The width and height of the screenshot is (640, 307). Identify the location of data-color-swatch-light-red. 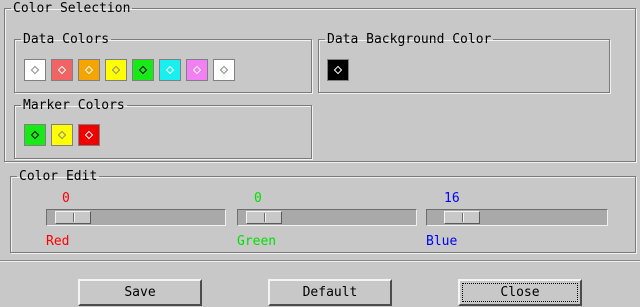
(62, 70).